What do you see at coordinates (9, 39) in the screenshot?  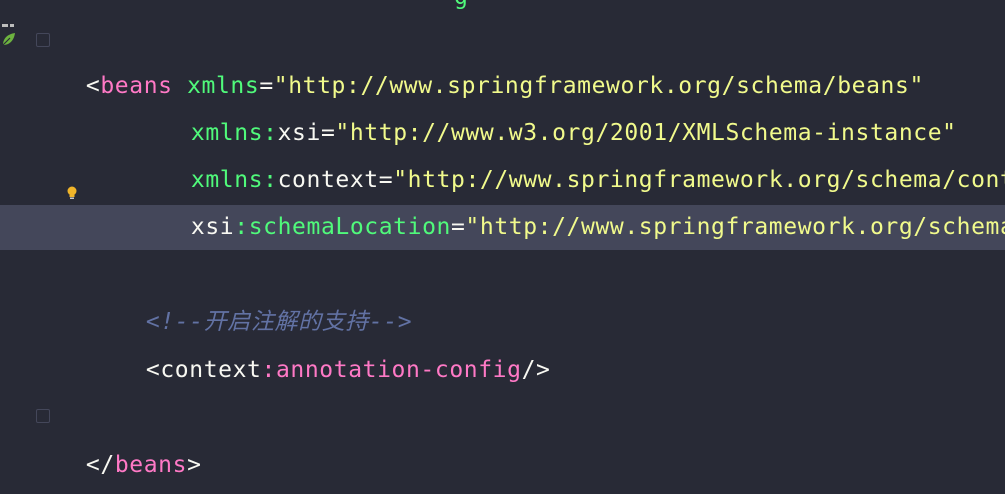 I see `spring-leaf-icon` at bounding box center [9, 39].